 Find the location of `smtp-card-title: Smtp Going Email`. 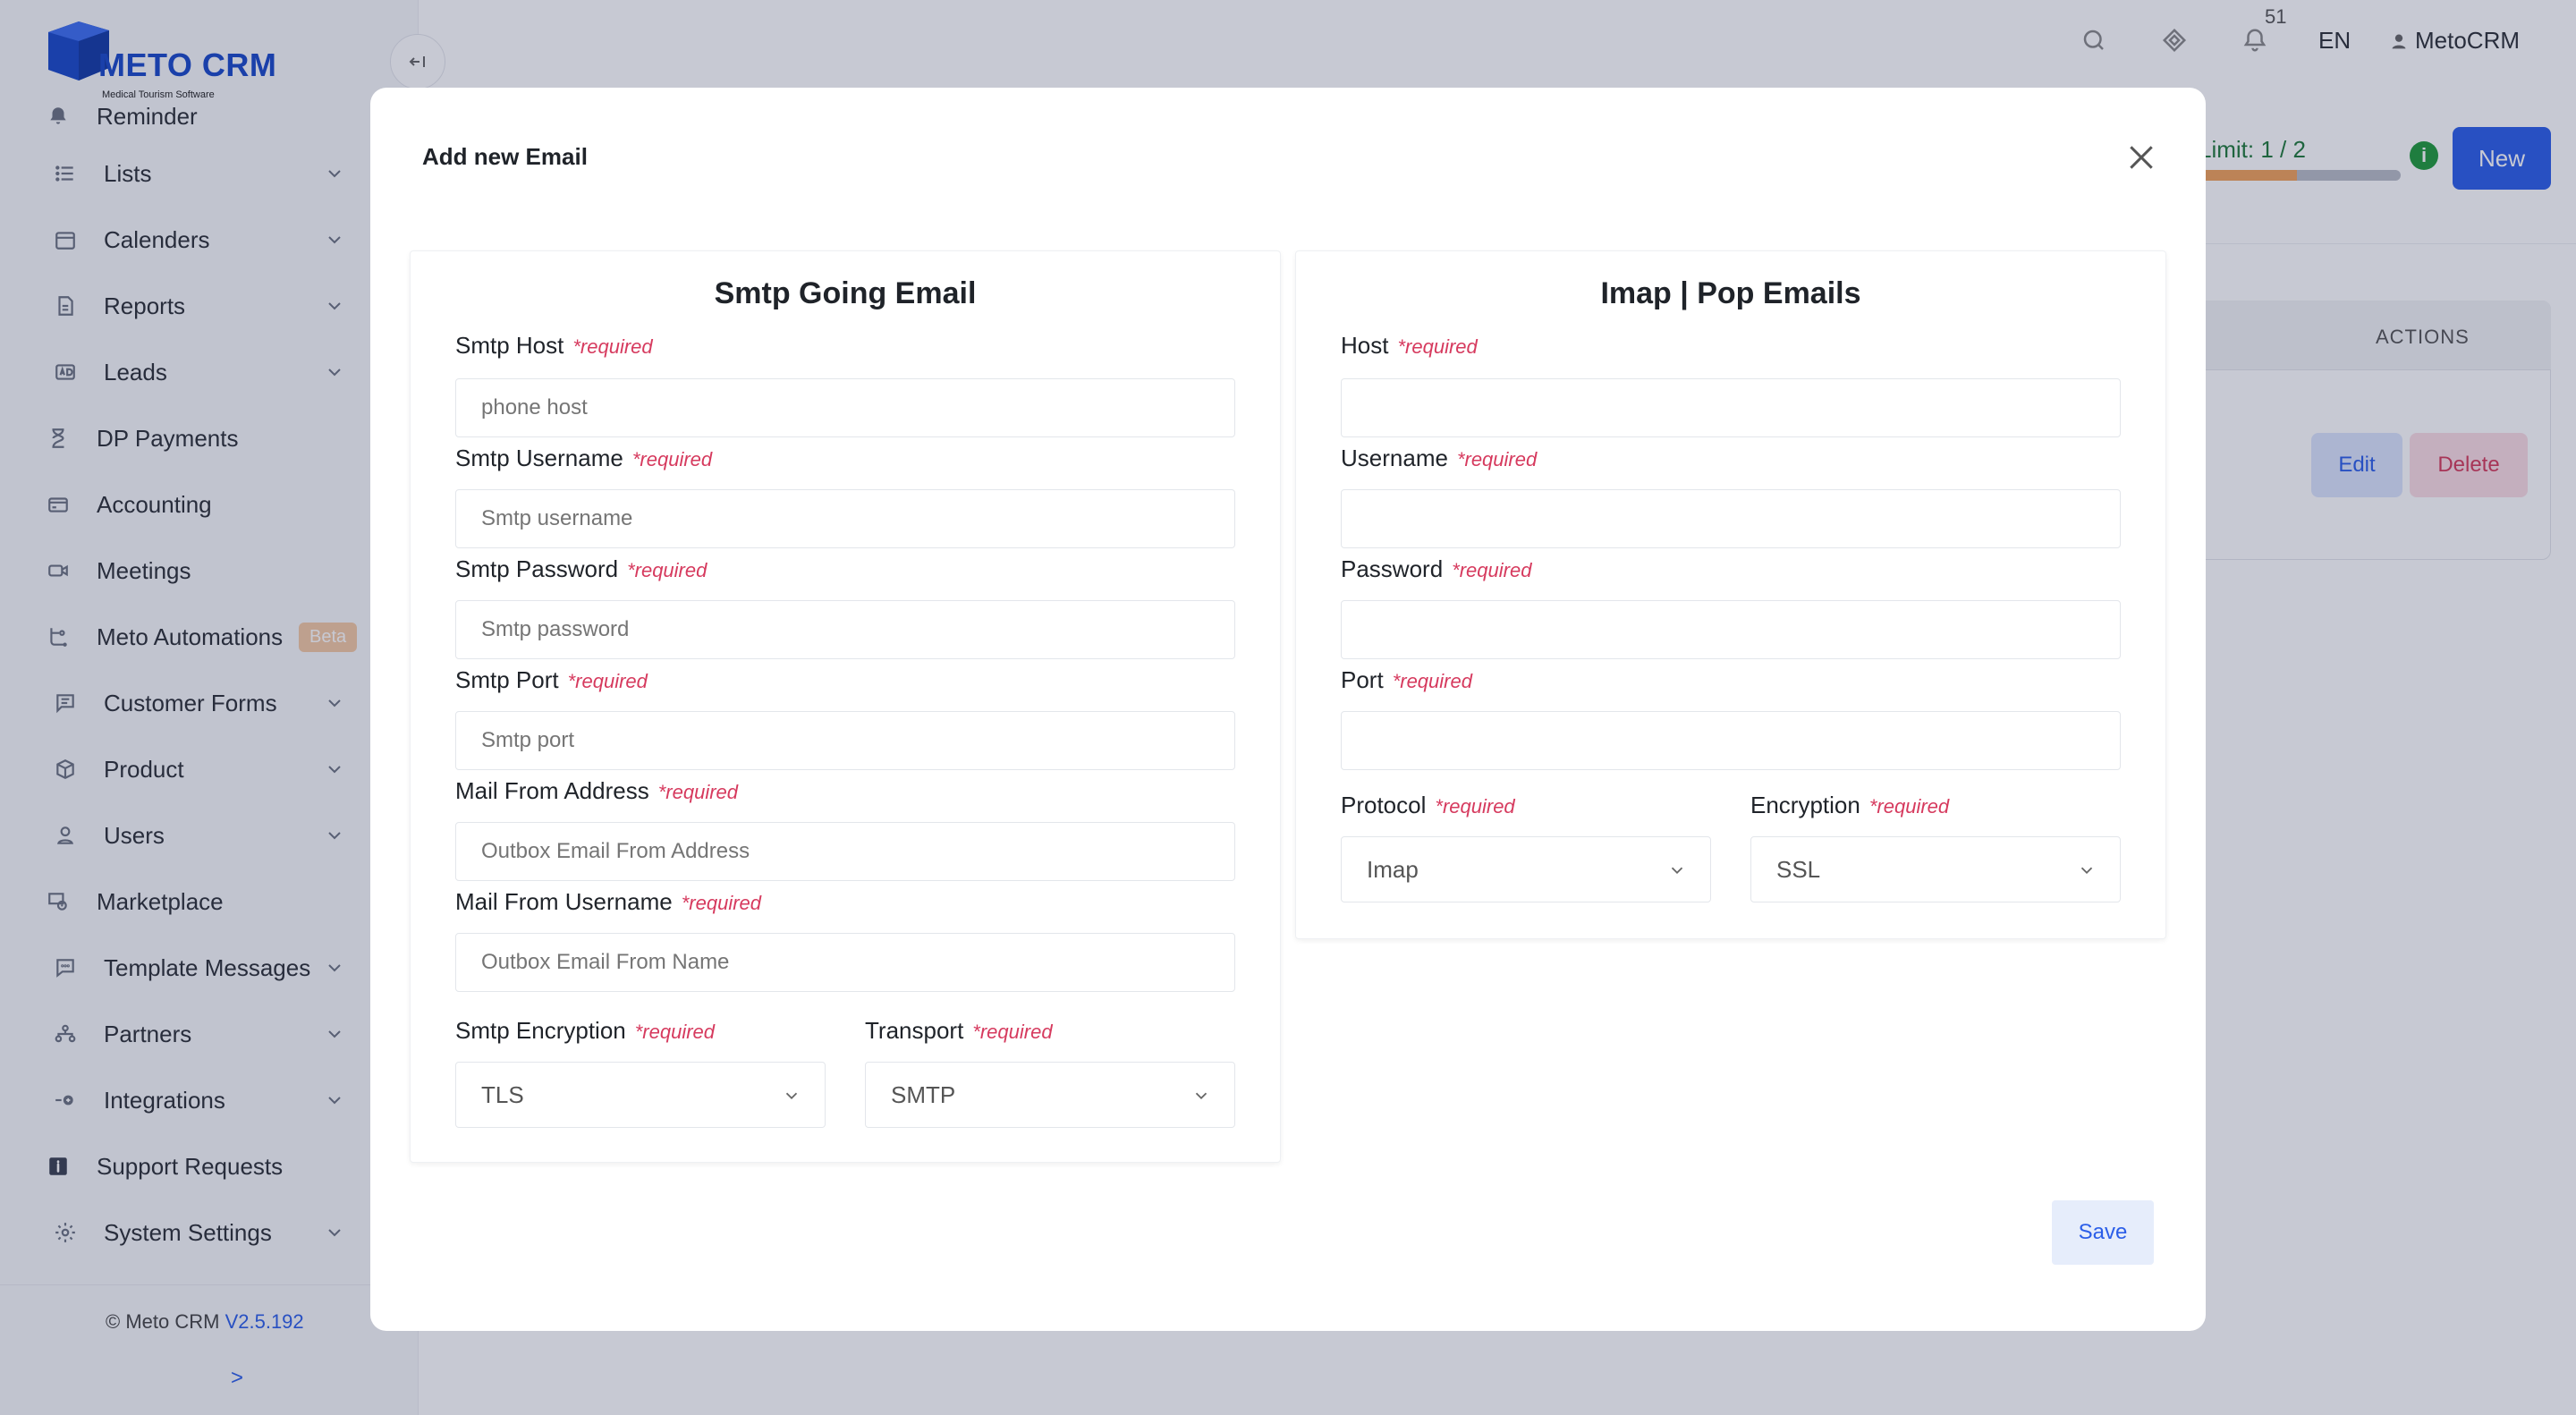

smtp-card-title: Smtp Going Email is located at coordinates (845, 293).